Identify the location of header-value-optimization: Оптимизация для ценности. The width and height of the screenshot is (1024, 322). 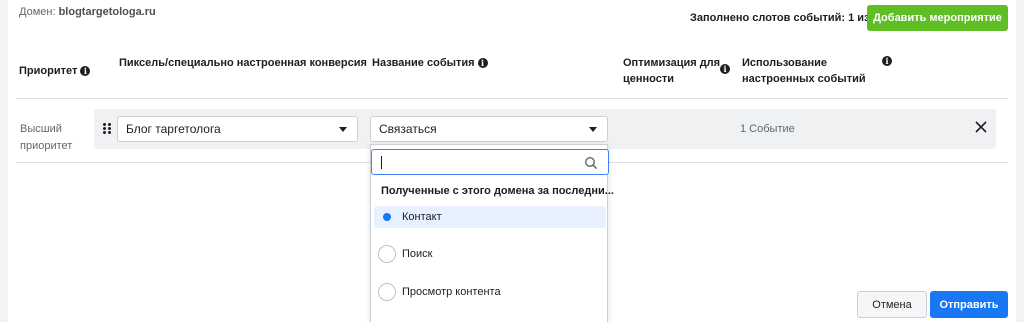
(672, 71).